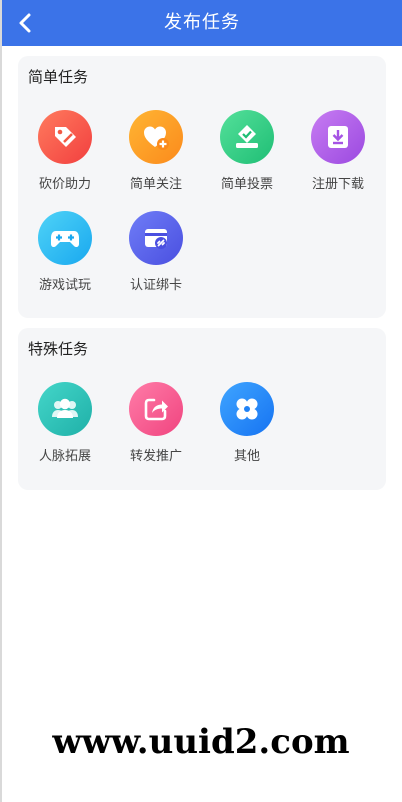  What do you see at coordinates (155, 285) in the screenshot?
I see `task-label: 认证绑卡` at bounding box center [155, 285].